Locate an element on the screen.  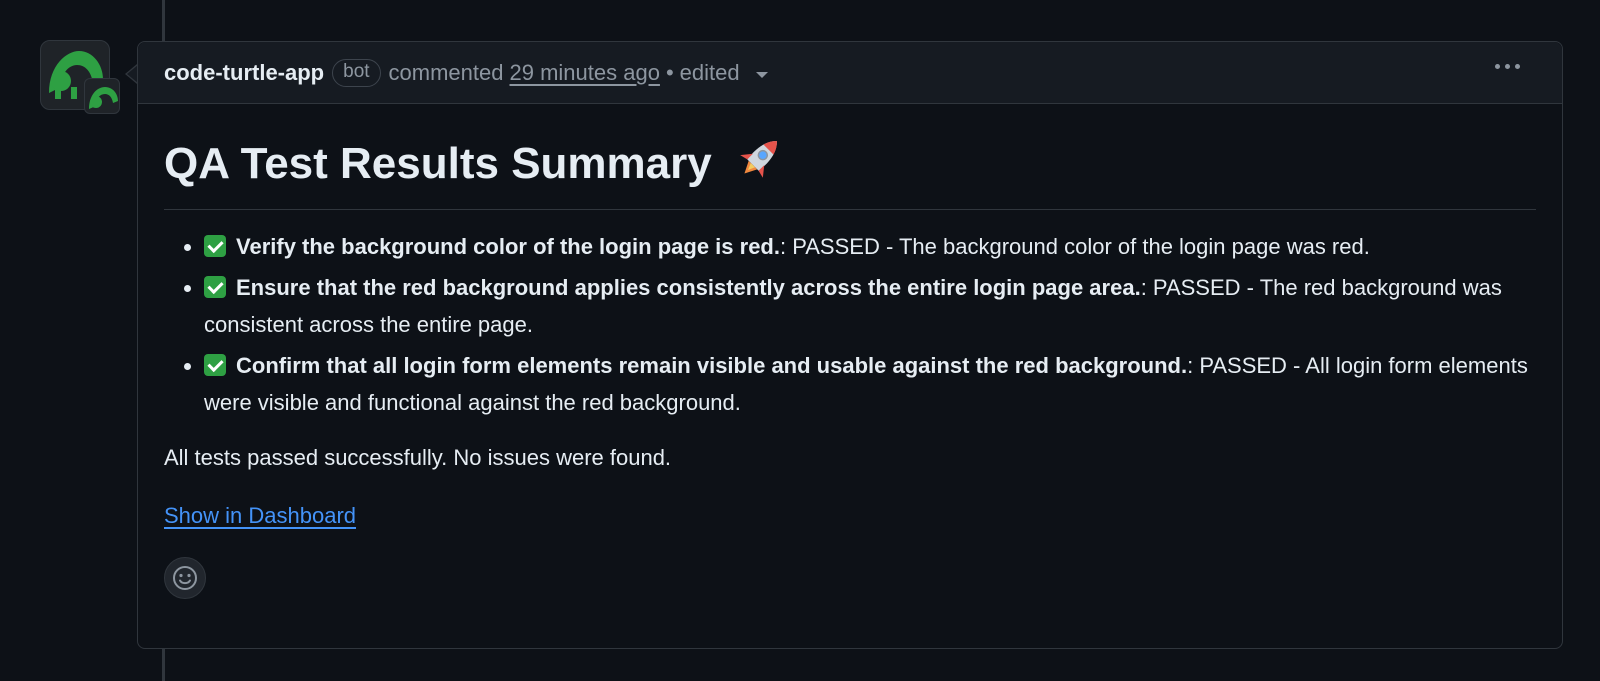
kebab-menu-icon is located at coordinates (1507, 66).